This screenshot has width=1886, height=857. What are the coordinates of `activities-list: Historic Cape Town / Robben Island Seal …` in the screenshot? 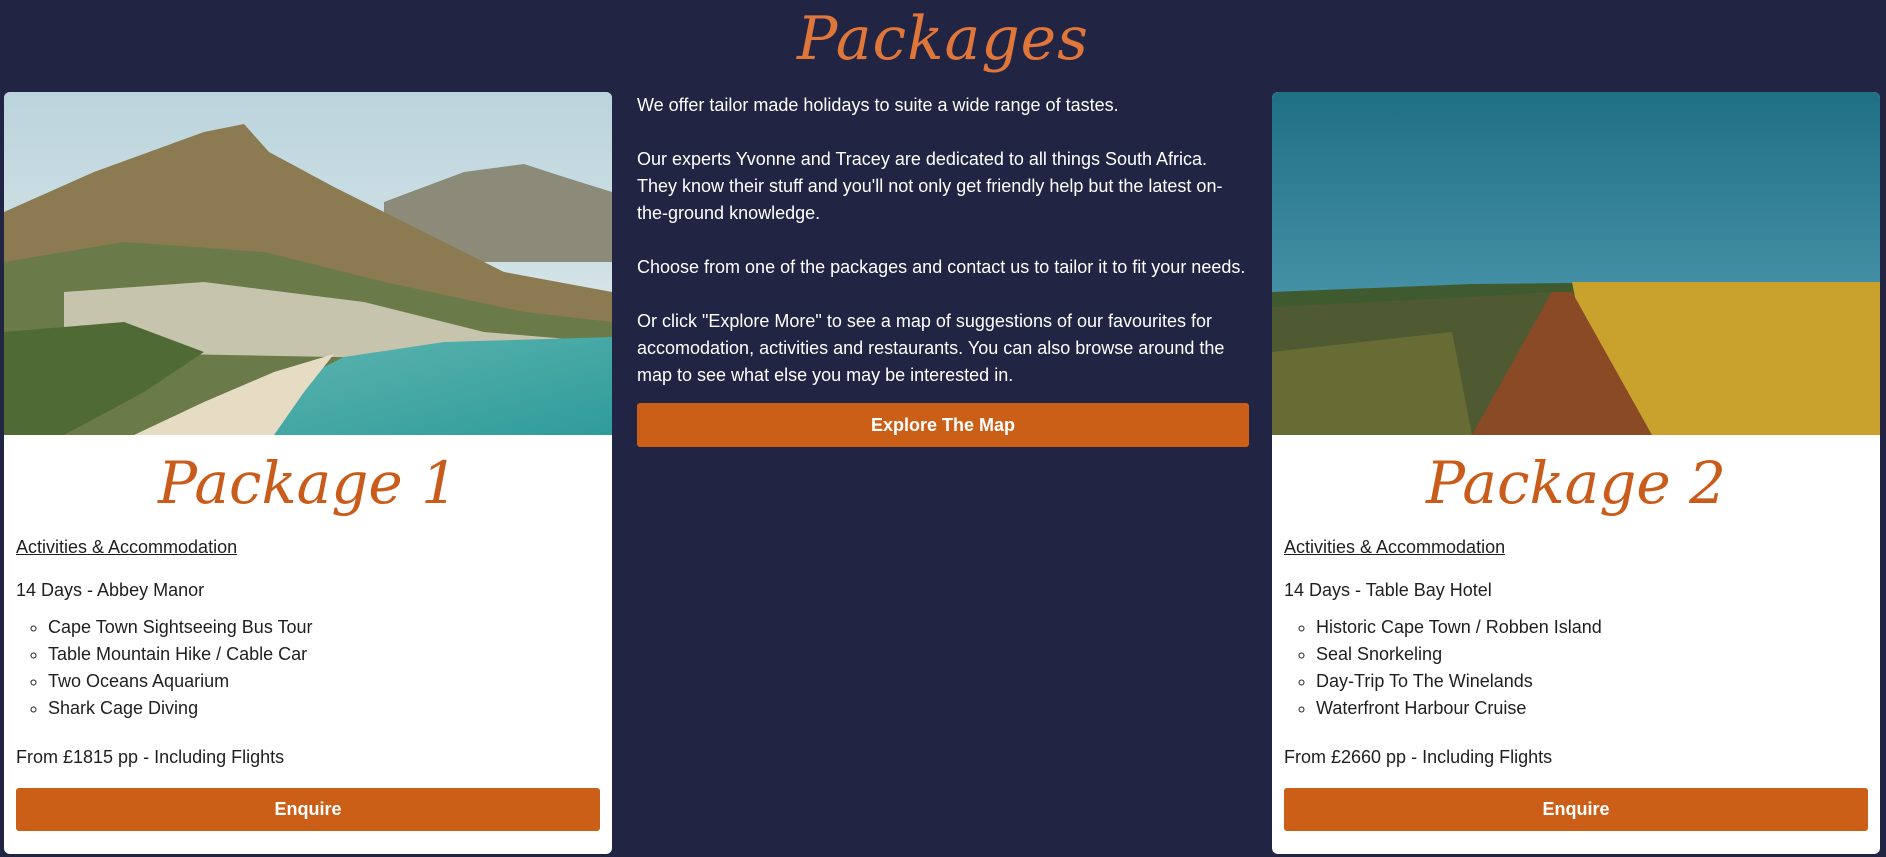 It's located at (1443, 668).